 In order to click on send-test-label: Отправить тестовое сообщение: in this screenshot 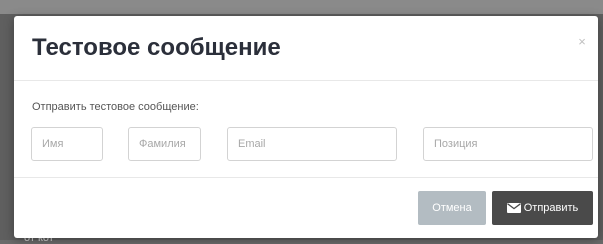, I will do `click(115, 107)`.